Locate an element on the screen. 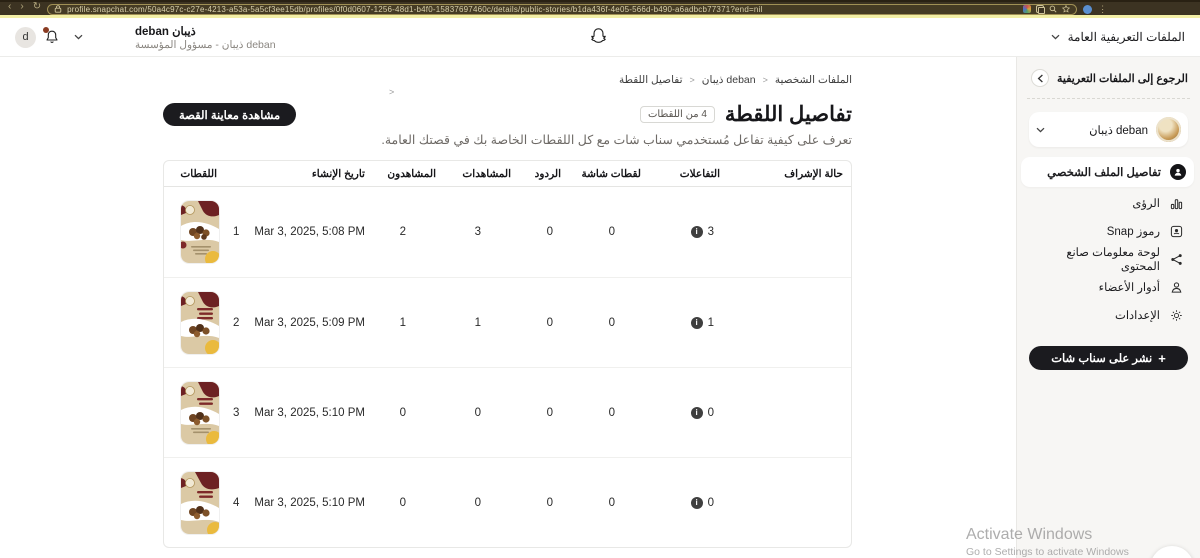 Image resolution: width=1200 pixels, height=558 pixels. sidebar-item-creator-hub: لوحة معلومات صانع المحتوى is located at coordinates (1108, 259).